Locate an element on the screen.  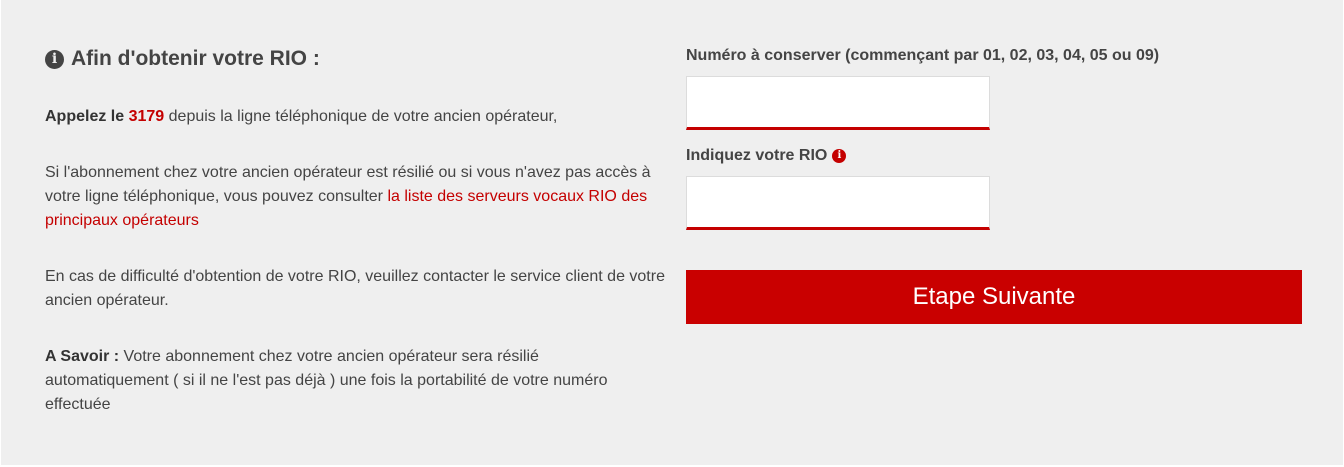
number-input is located at coordinates (838, 103).